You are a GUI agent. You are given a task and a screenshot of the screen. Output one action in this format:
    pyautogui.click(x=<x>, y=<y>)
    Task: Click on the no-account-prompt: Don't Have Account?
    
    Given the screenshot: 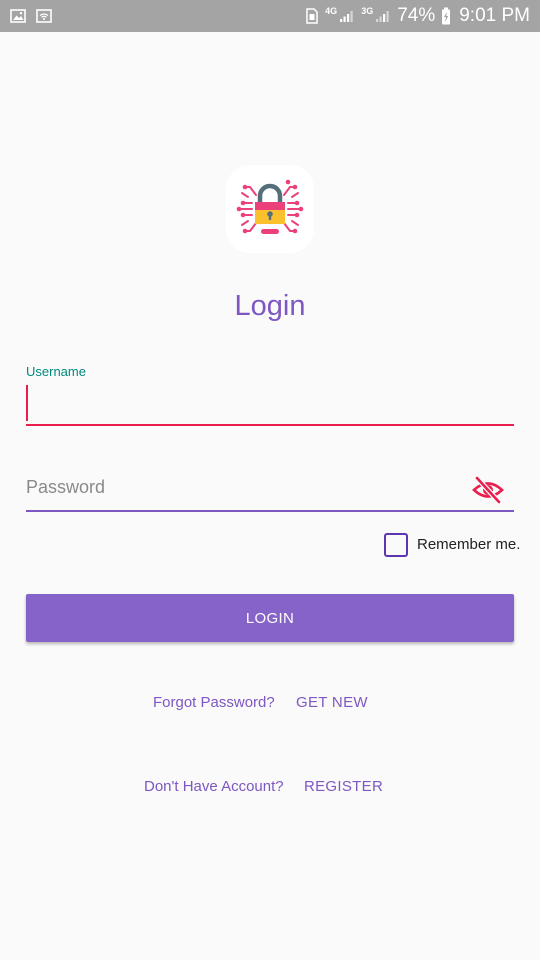 What is the action you would take?
    pyautogui.click(x=214, y=786)
    